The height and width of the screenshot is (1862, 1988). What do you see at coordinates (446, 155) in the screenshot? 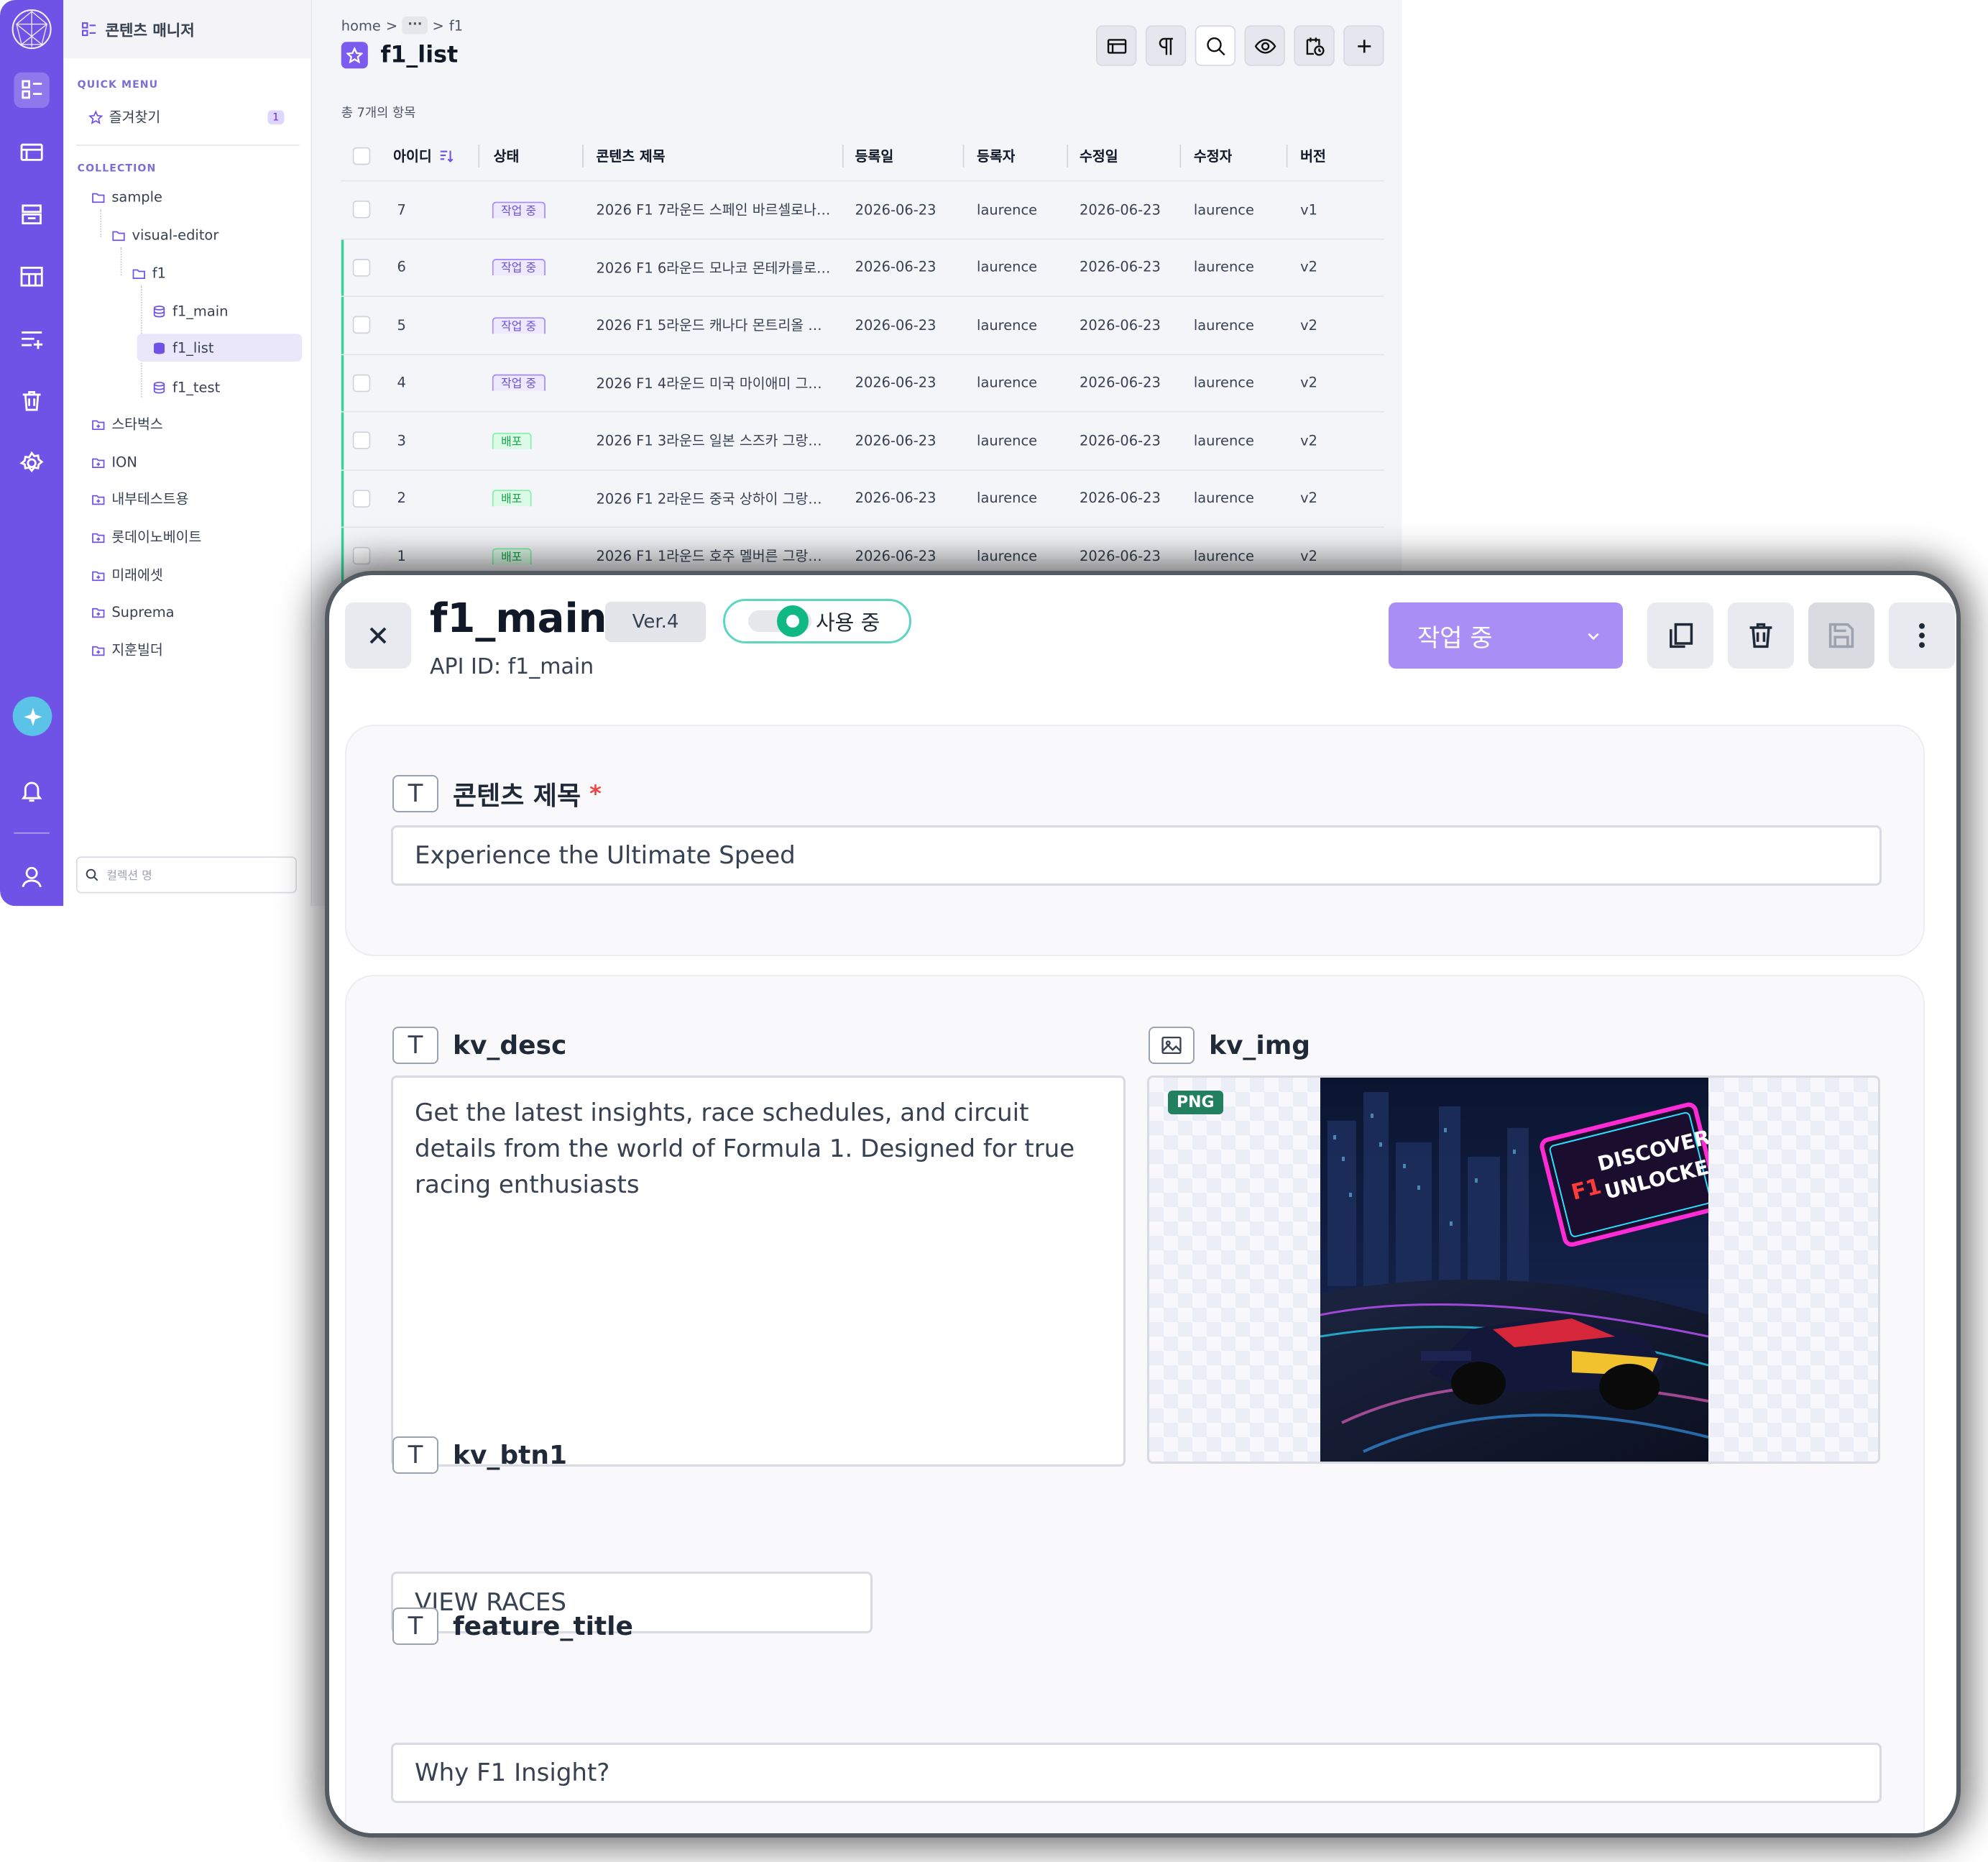
I see `sort-icon` at bounding box center [446, 155].